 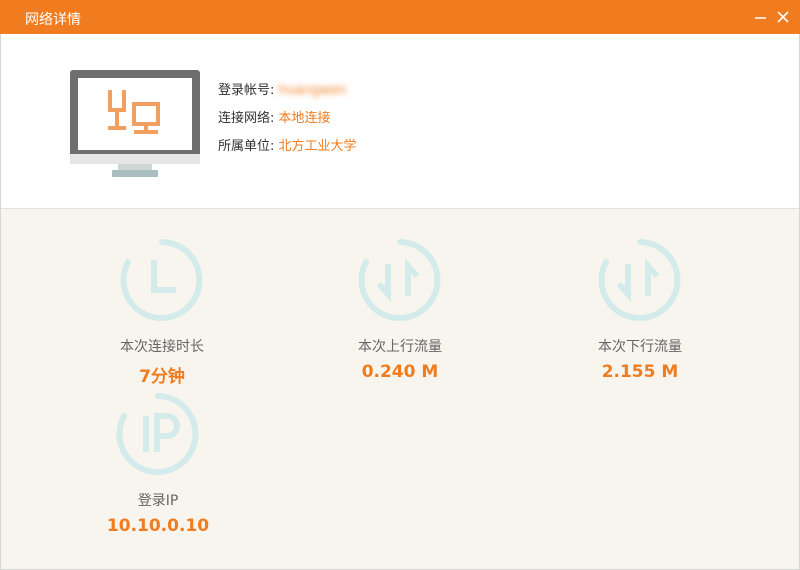 What do you see at coordinates (312, 90) in the screenshot?
I see `account-value: huangwen` at bounding box center [312, 90].